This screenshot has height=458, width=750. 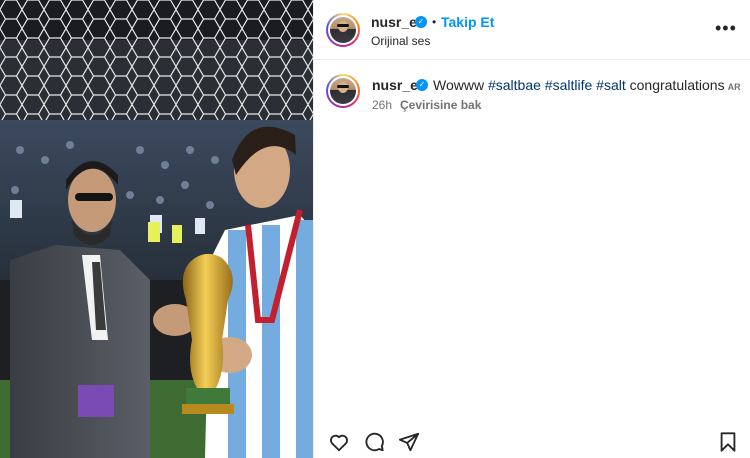 What do you see at coordinates (734, 87) in the screenshot?
I see `ar-label: AR` at bounding box center [734, 87].